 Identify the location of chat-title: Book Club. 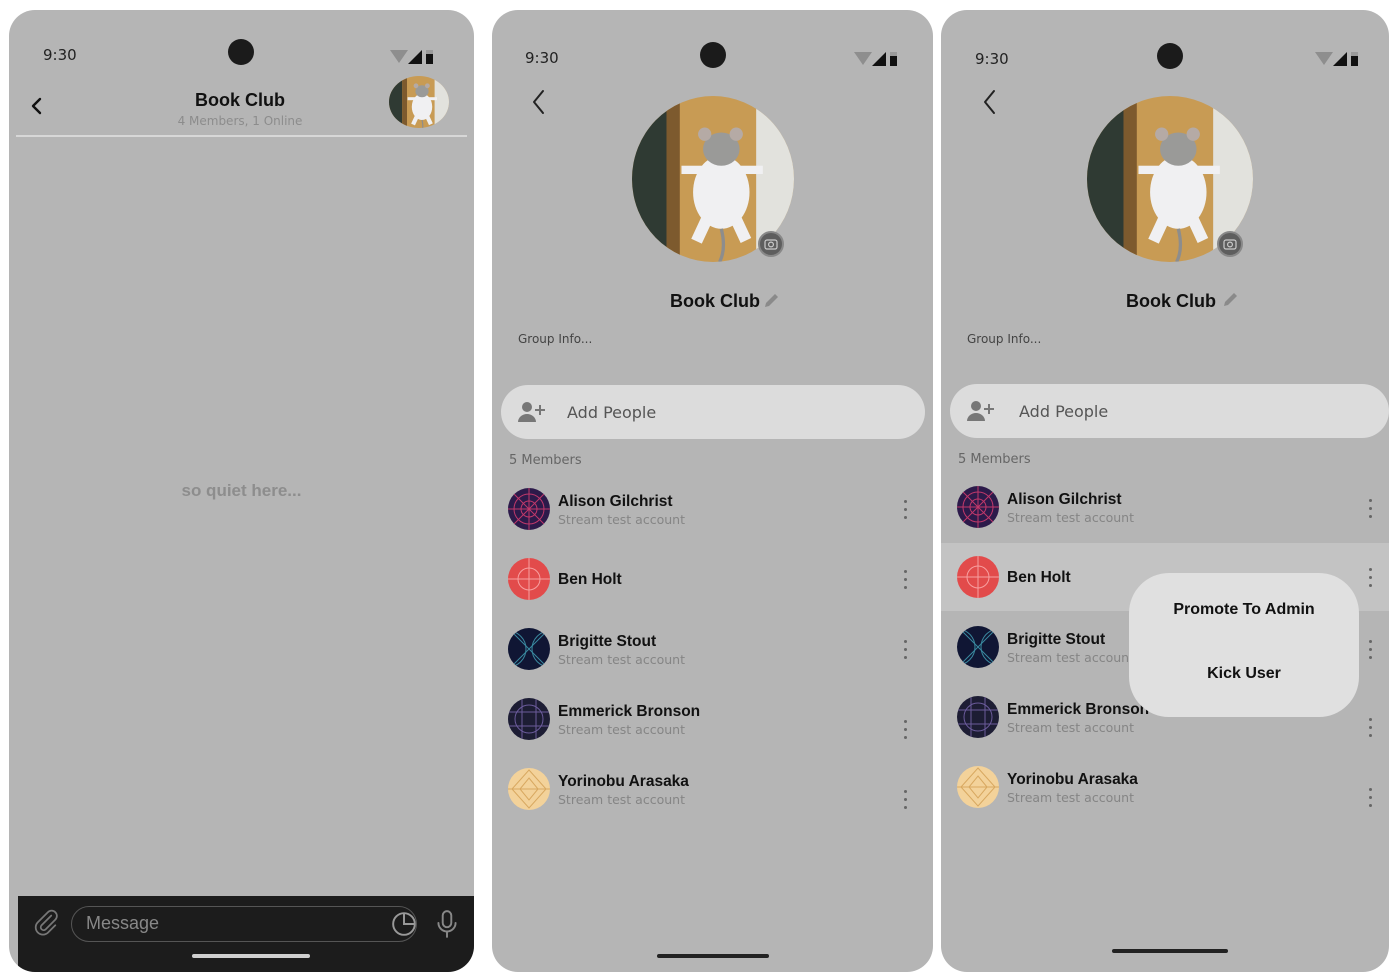
(240, 100).